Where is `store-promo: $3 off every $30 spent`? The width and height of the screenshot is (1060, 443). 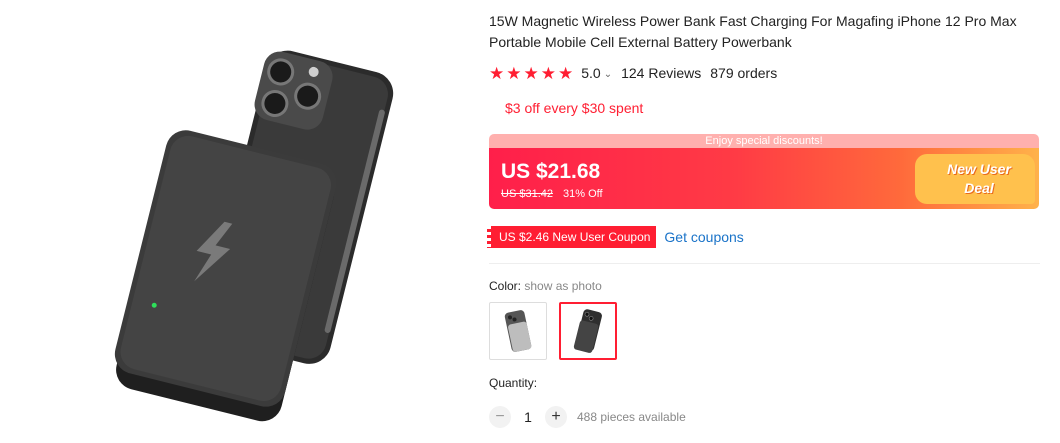
store-promo: $3 off every $30 spent is located at coordinates (574, 108).